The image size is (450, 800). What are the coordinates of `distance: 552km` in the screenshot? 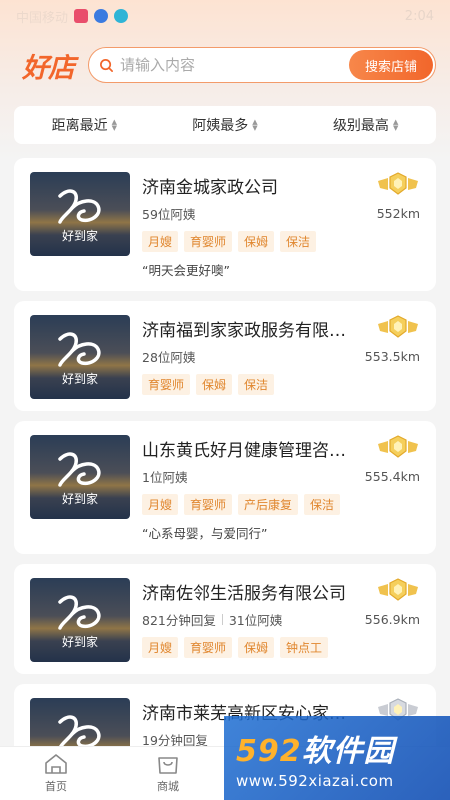 It's located at (398, 213).